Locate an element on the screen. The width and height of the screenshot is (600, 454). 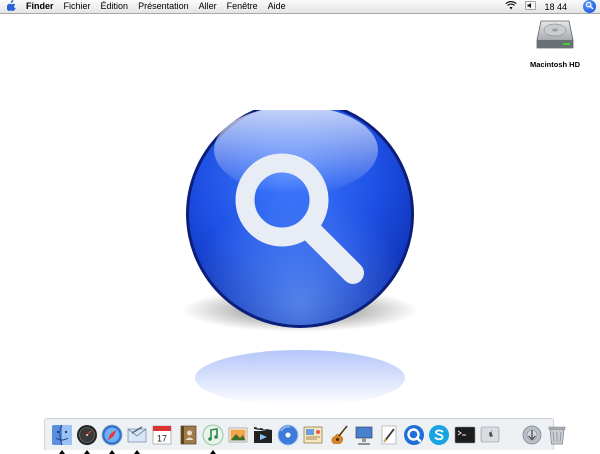
desktop-drive: Macintosh HD is located at coordinates (555, 43).